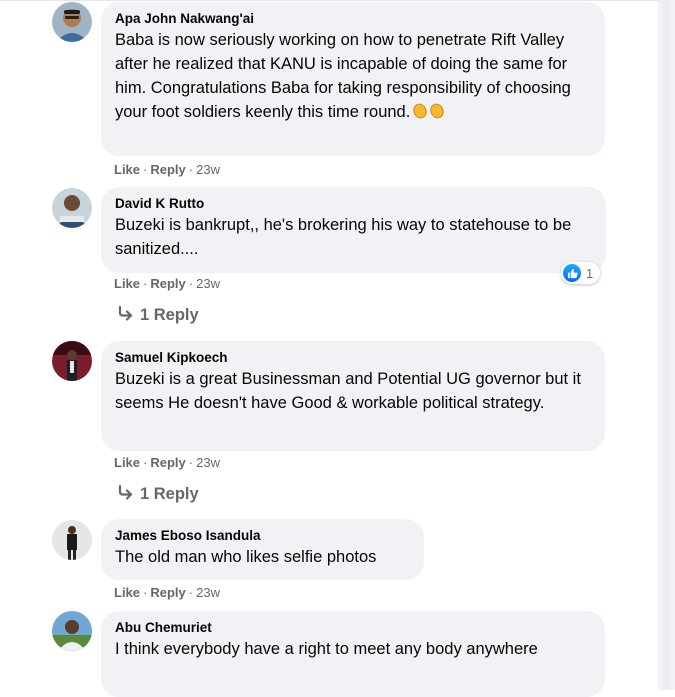 This screenshot has width=675, height=697. I want to click on scrollbar, so click(666, 345).